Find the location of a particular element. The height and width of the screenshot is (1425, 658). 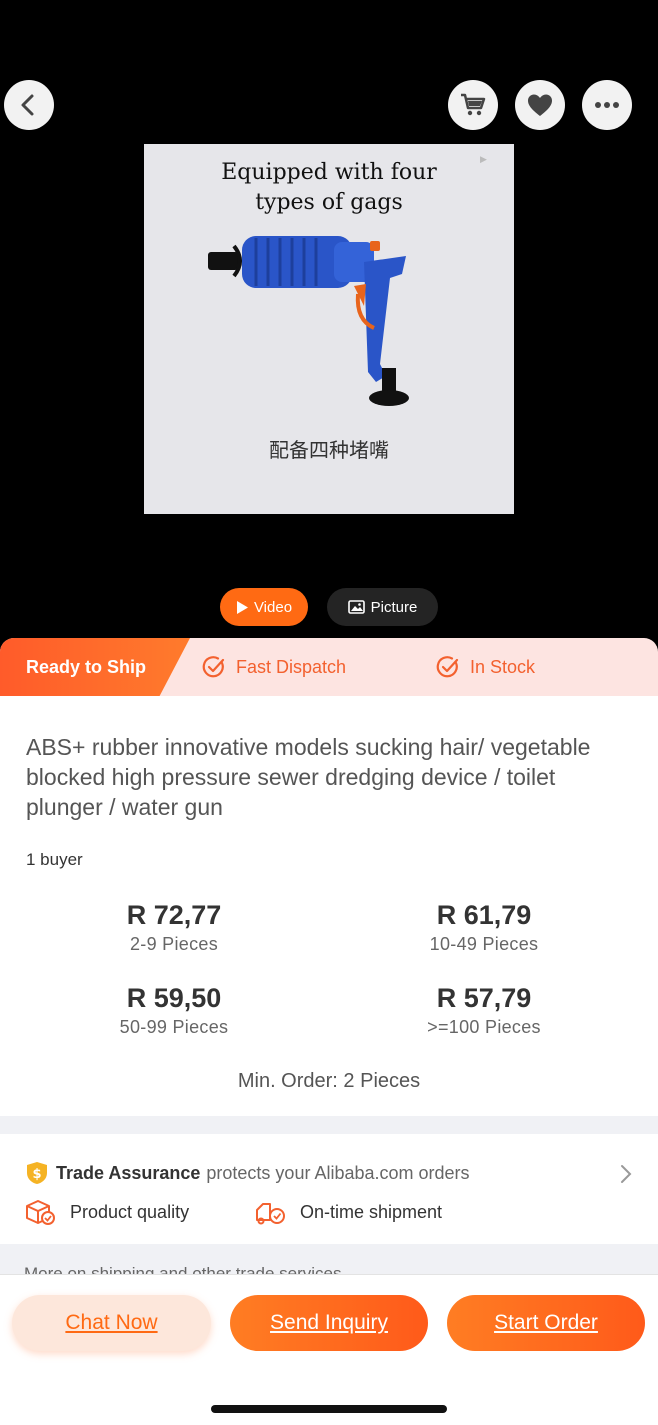

trade-assurance-title: Trade Assurance is located at coordinates (128, 1172).